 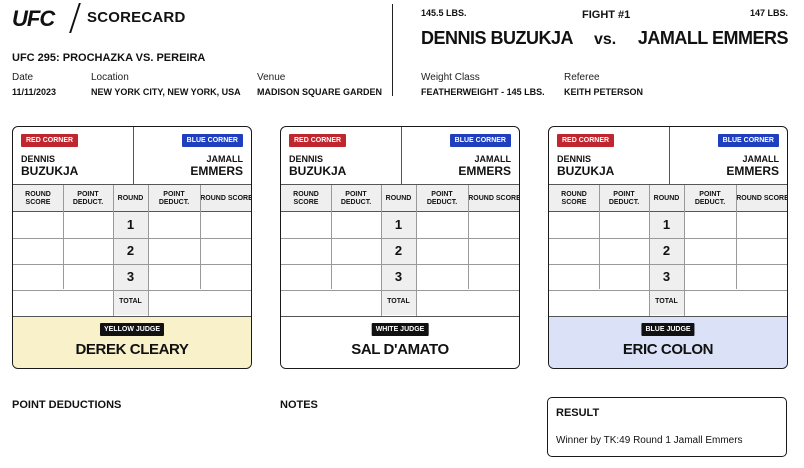 I want to click on date-value: 11/11/2023, so click(x=34, y=92).